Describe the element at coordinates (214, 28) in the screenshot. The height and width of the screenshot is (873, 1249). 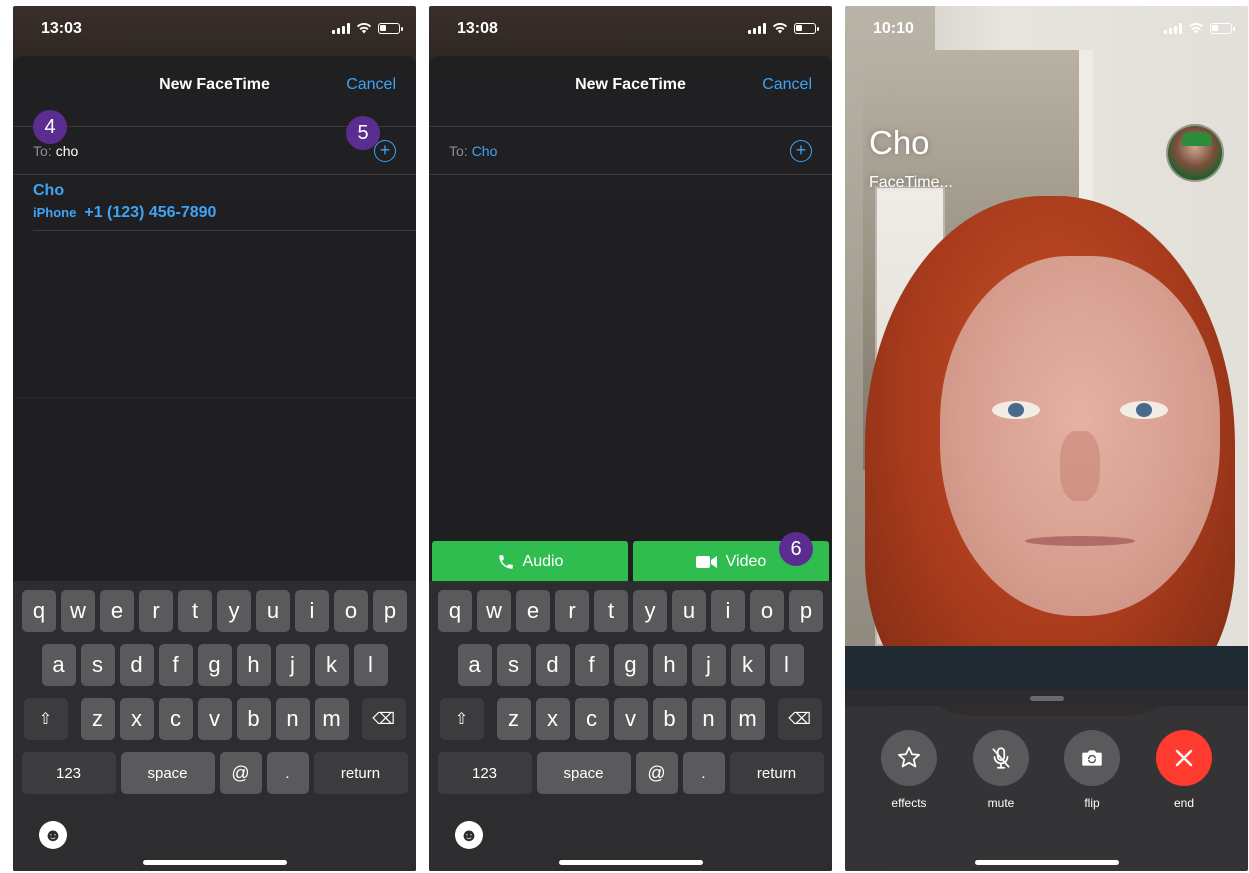
I see `status-bar: 13:03` at that location.